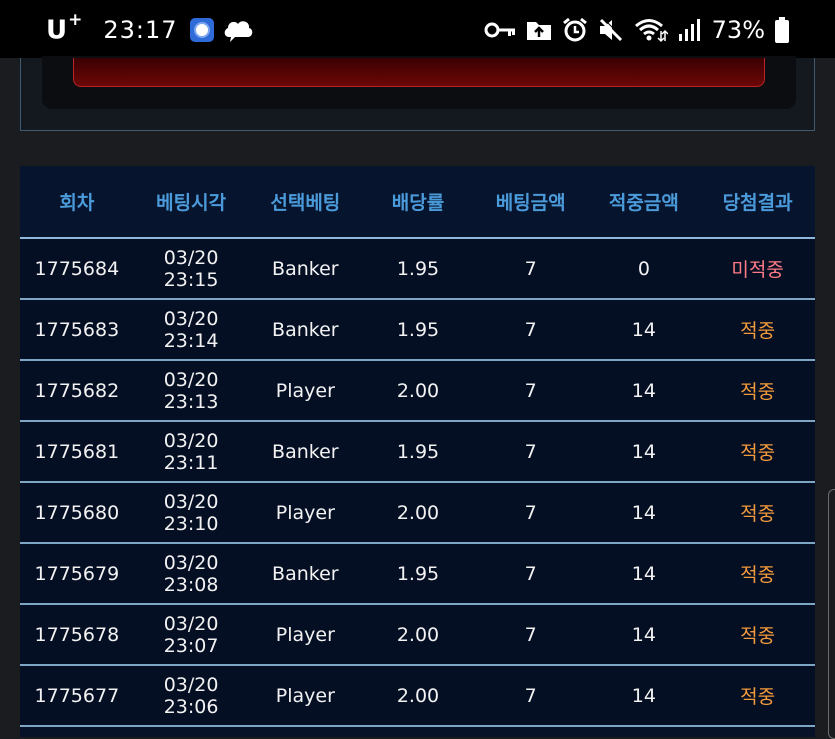 The image size is (835, 739). What do you see at coordinates (77, 330) in the screenshot?
I see `cell-round: 1775683` at bounding box center [77, 330].